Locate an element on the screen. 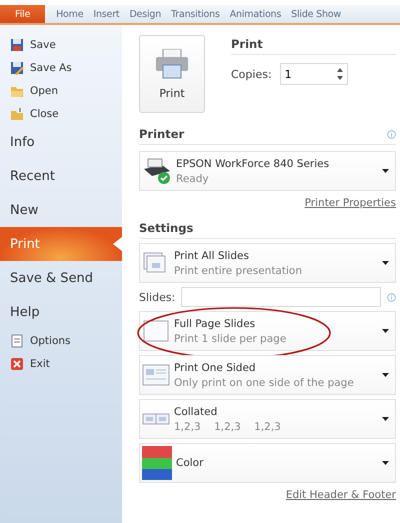 Image resolution: width=400 pixels, height=523 pixels. slides-input-field is located at coordinates (281, 297).